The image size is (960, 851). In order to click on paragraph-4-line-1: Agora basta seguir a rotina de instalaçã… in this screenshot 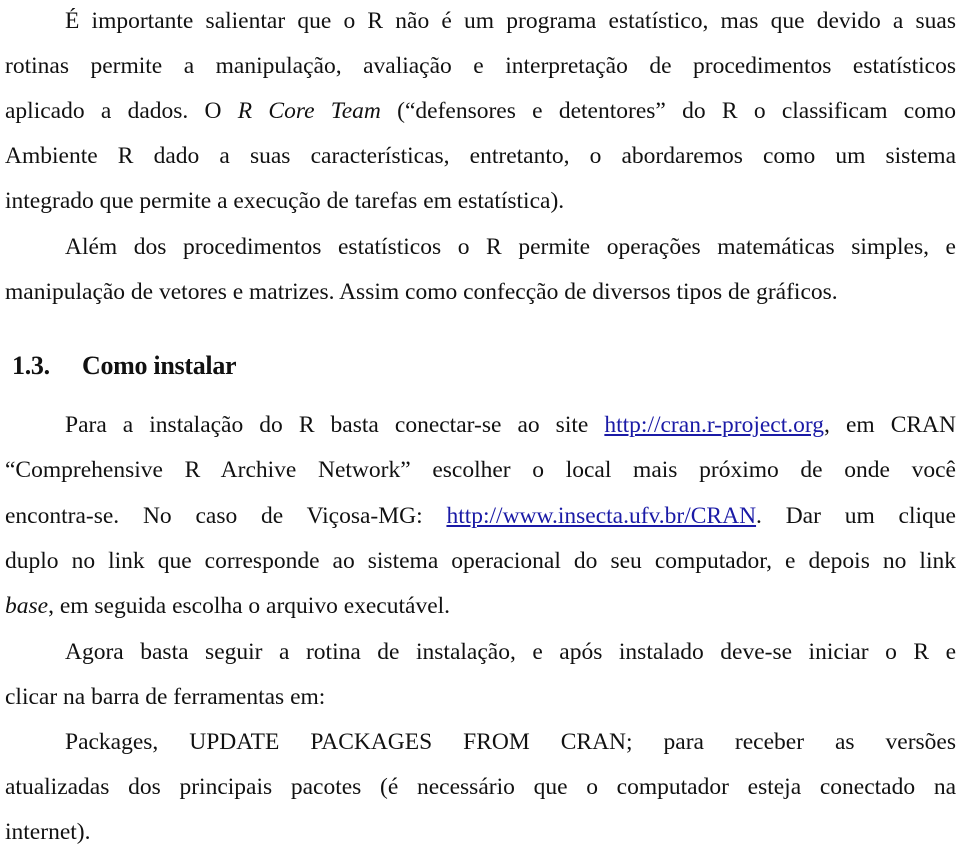, I will do `click(510, 652)`.